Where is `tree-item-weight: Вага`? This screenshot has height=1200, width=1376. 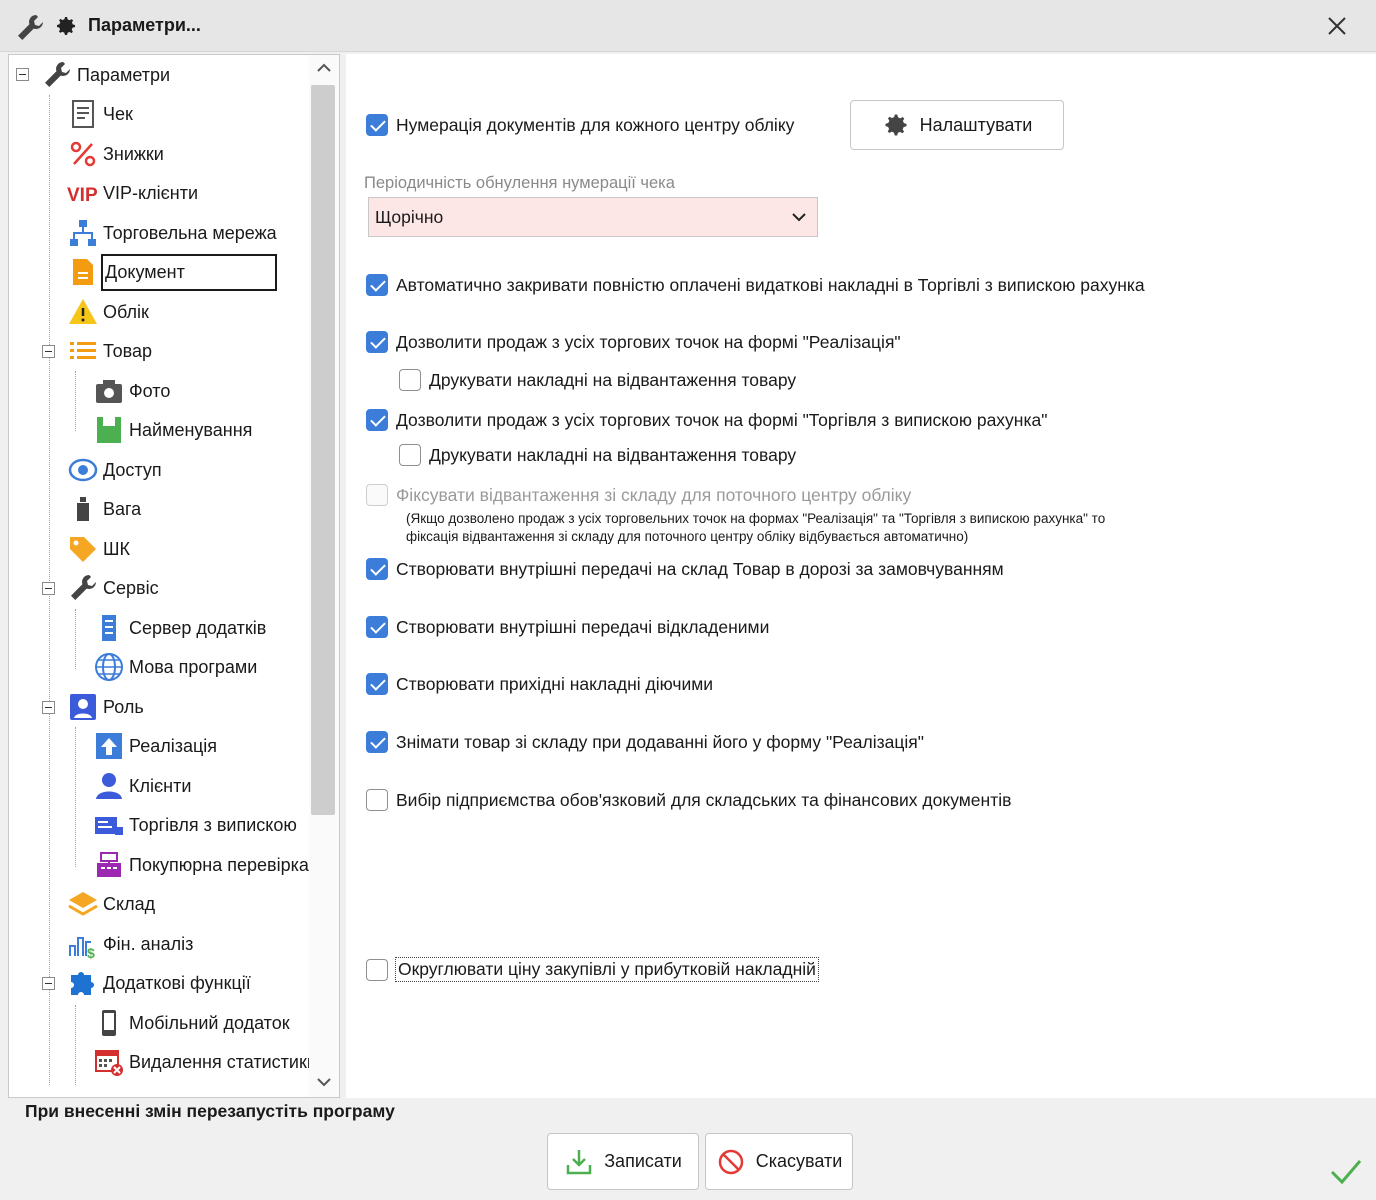
tree-item-weight: Вага is located at coordinates (104, 509).